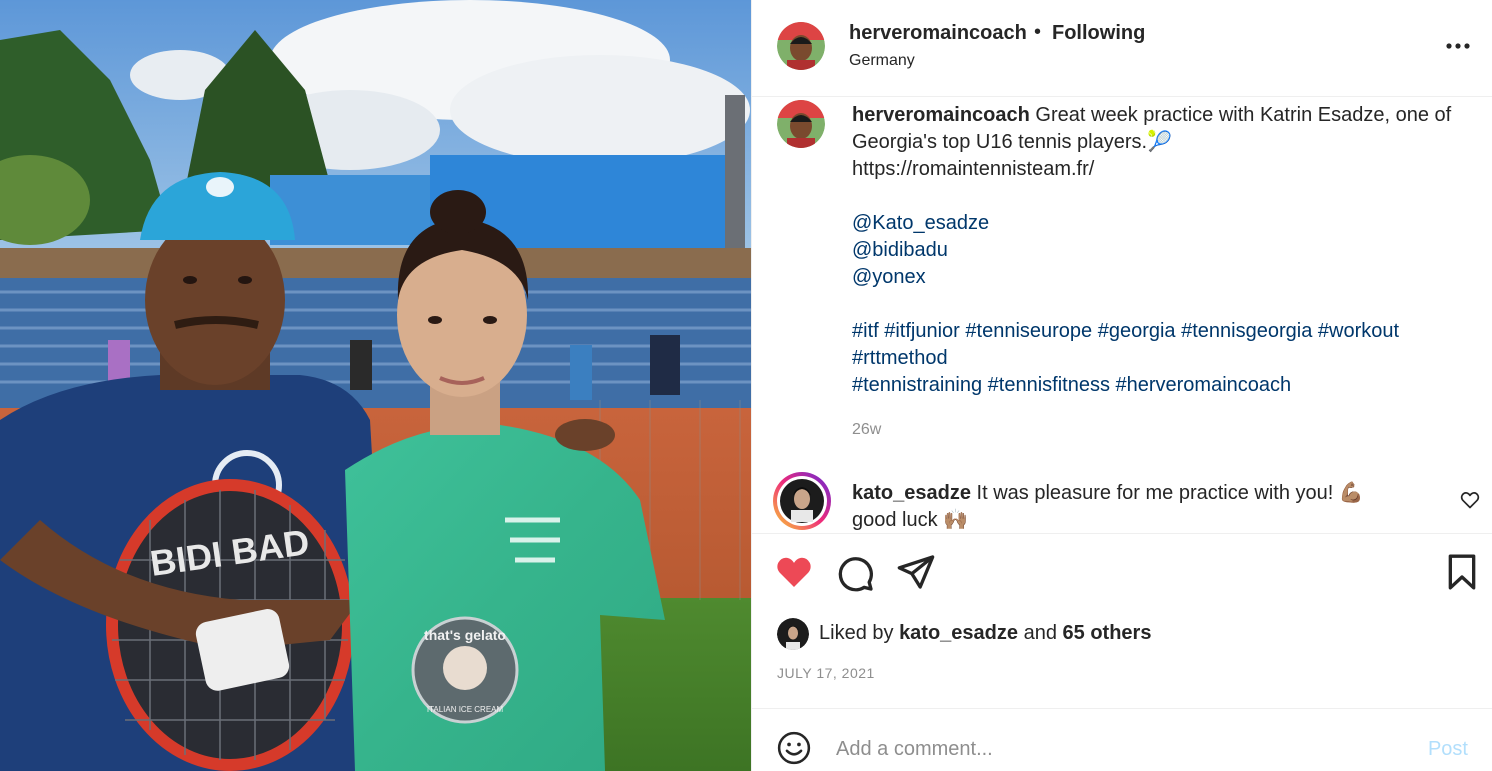 The width and height of the screenshot is (1492, 771). Describe the element at coordinates (855, 573) in the screenshot. I see `comment-icon` at that location.